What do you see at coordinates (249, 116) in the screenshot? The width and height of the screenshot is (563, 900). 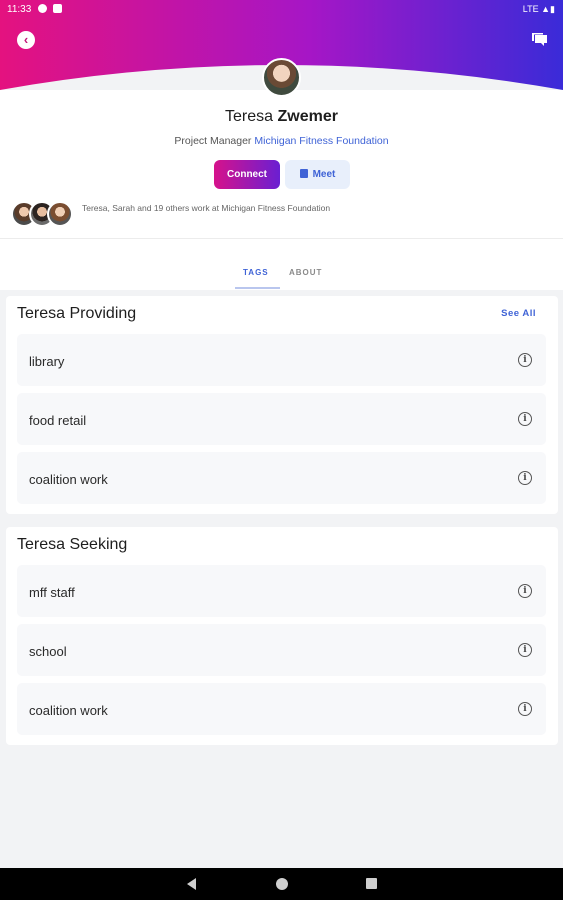 I see `first-name: Teresa` at bounding box center [249, 116].